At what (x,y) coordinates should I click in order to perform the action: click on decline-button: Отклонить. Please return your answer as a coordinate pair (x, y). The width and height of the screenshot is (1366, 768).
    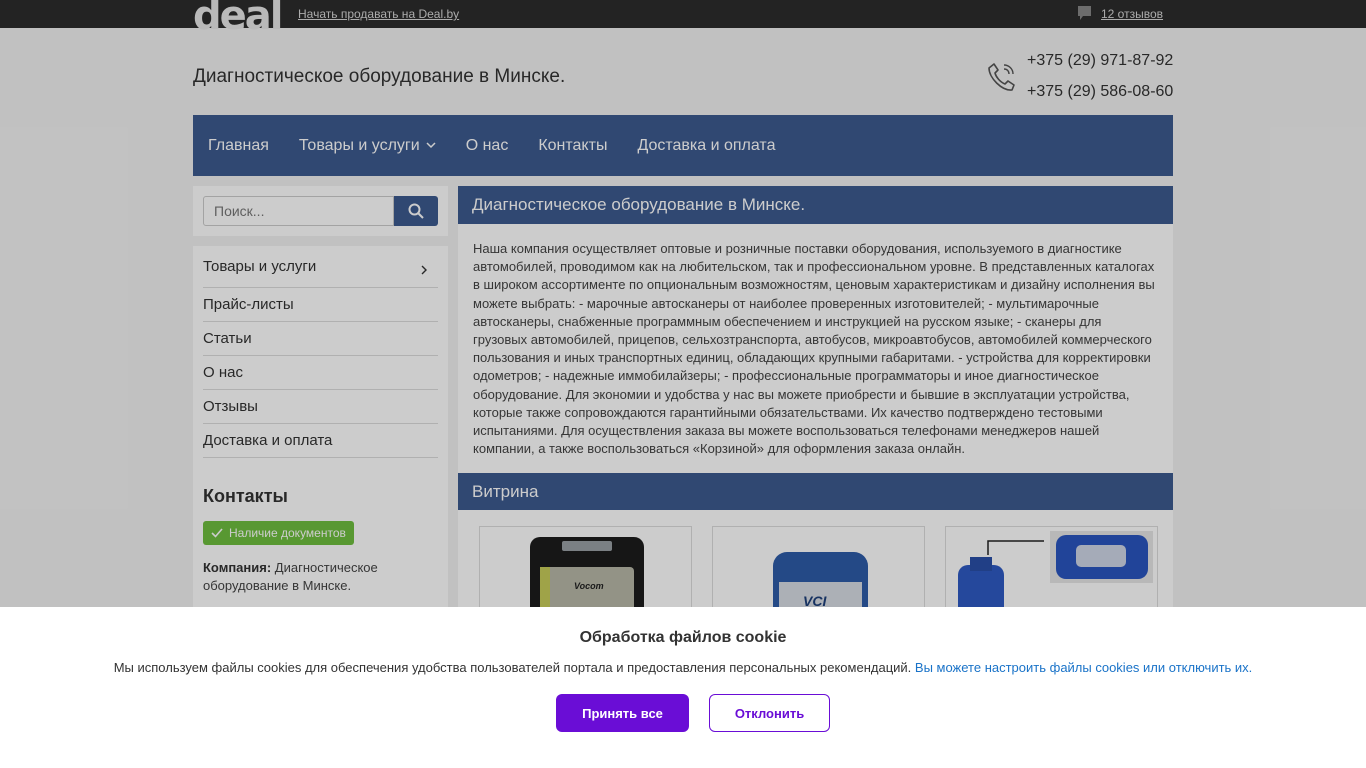
    Looking at the image, I should click on (769, 713).